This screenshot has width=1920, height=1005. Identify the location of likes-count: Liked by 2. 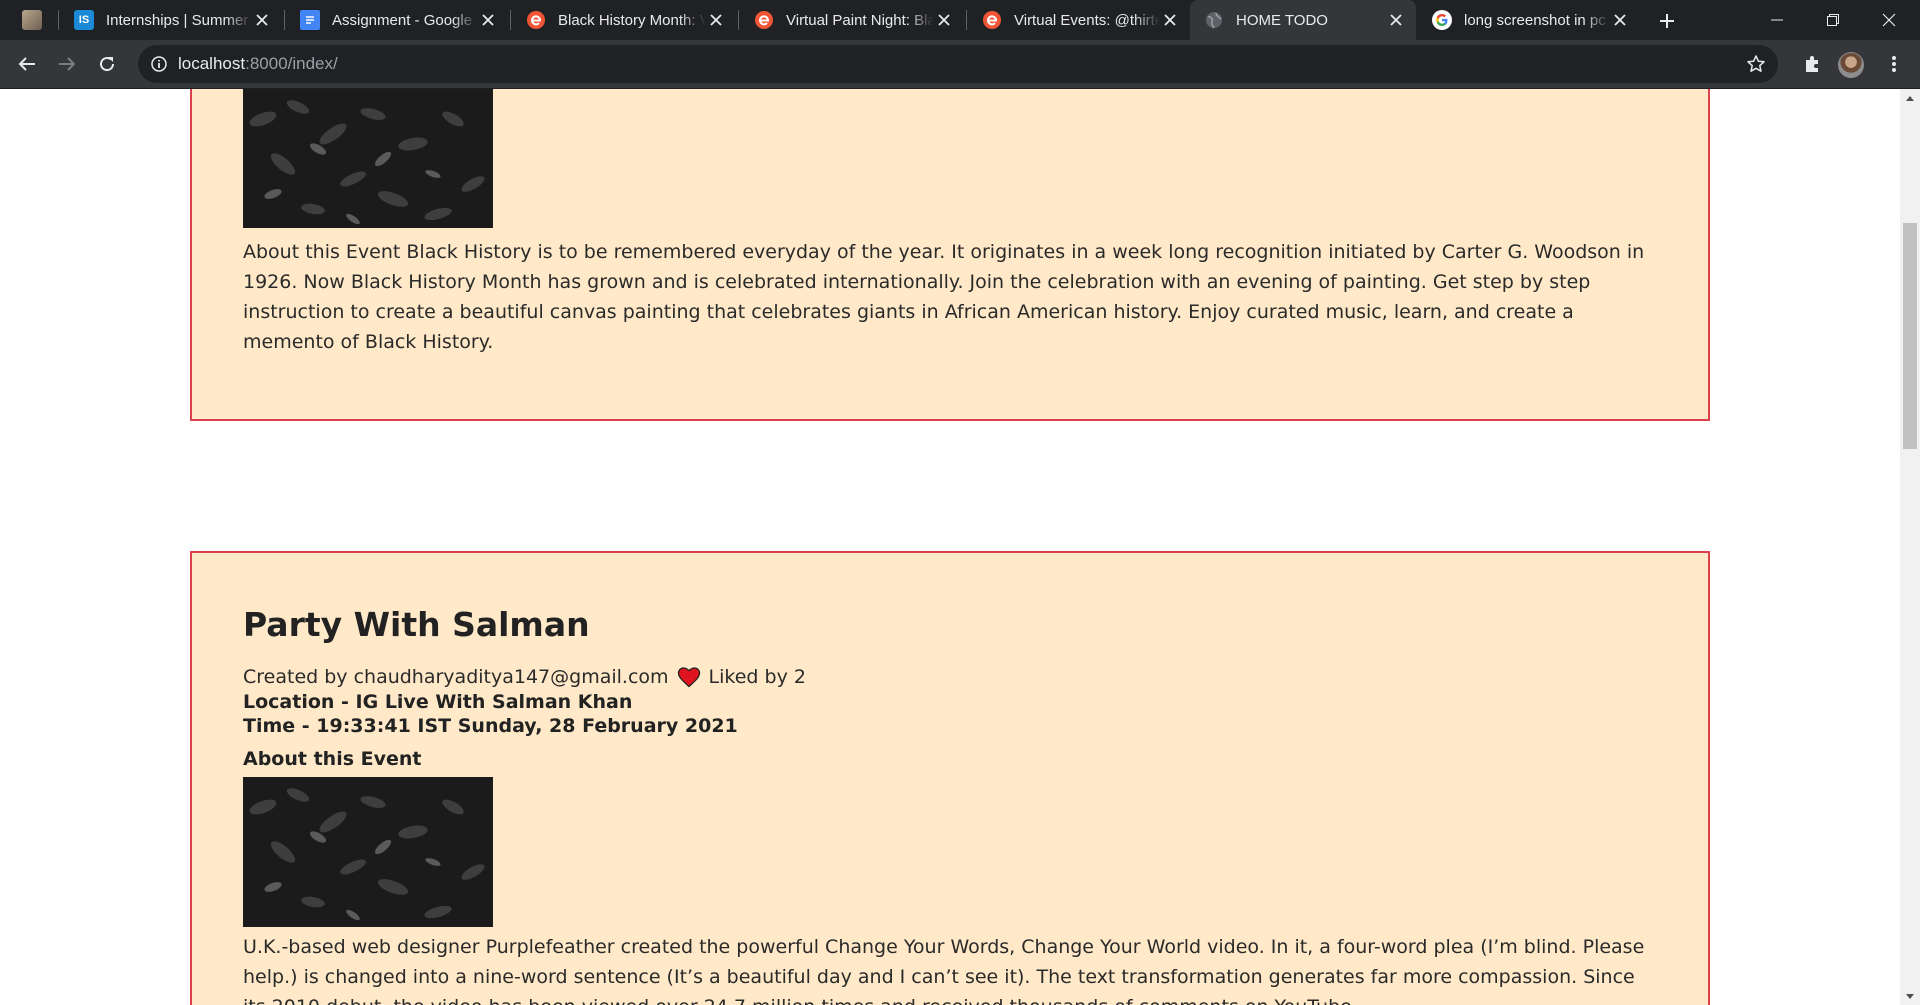
(757, 677).